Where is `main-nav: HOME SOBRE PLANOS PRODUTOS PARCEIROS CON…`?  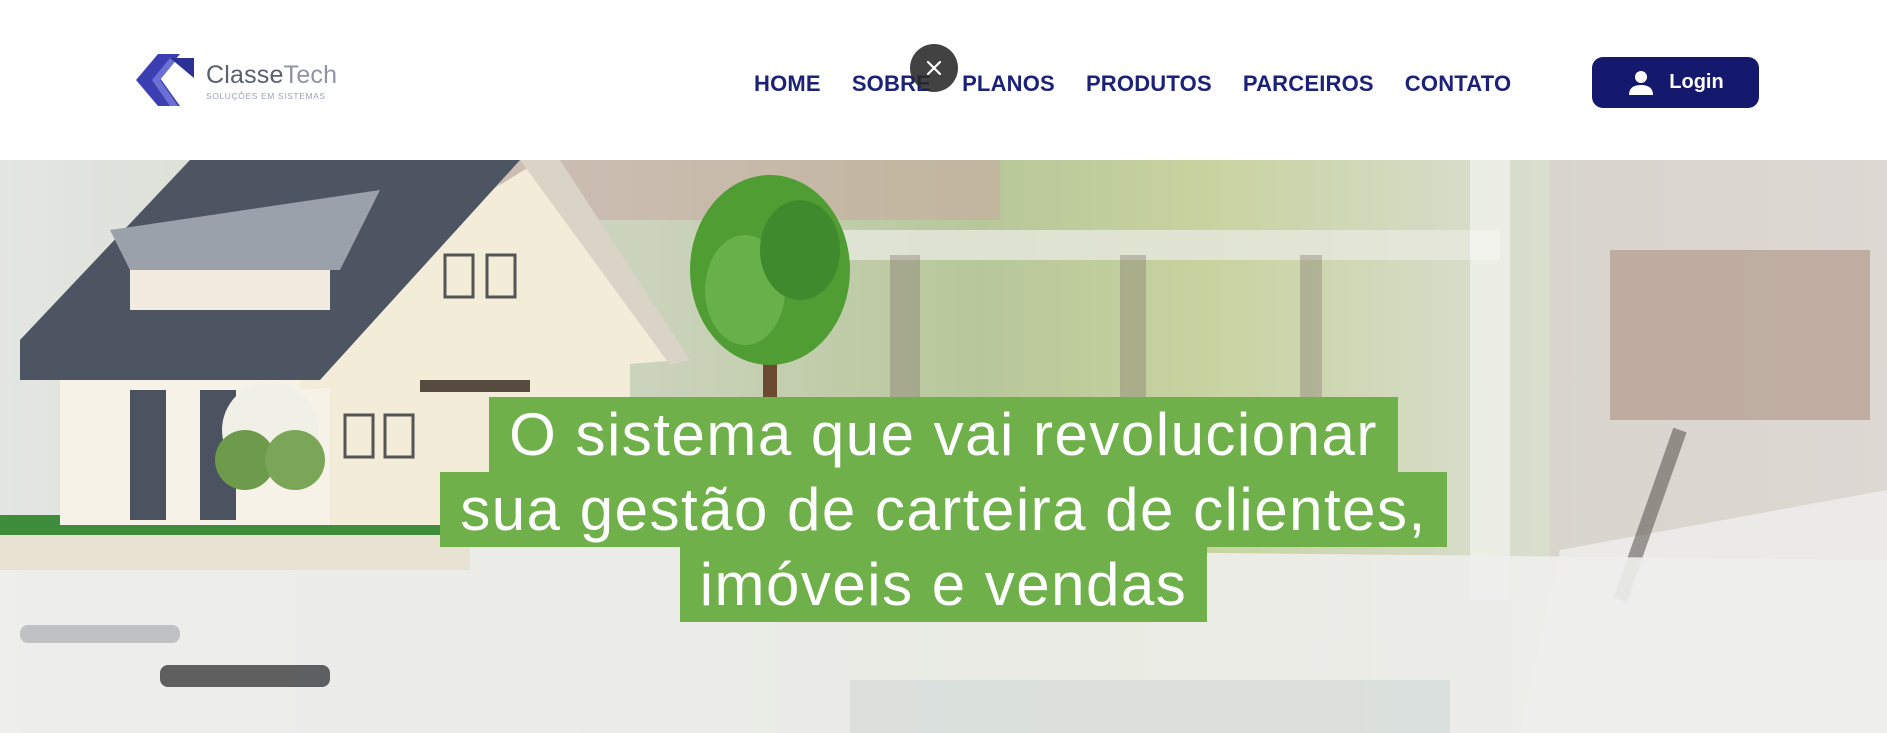
main-nav: HOME SOBRE PLANOS PRODUTOS PARCEIROS CON… is located at coordinates (1132, 84).